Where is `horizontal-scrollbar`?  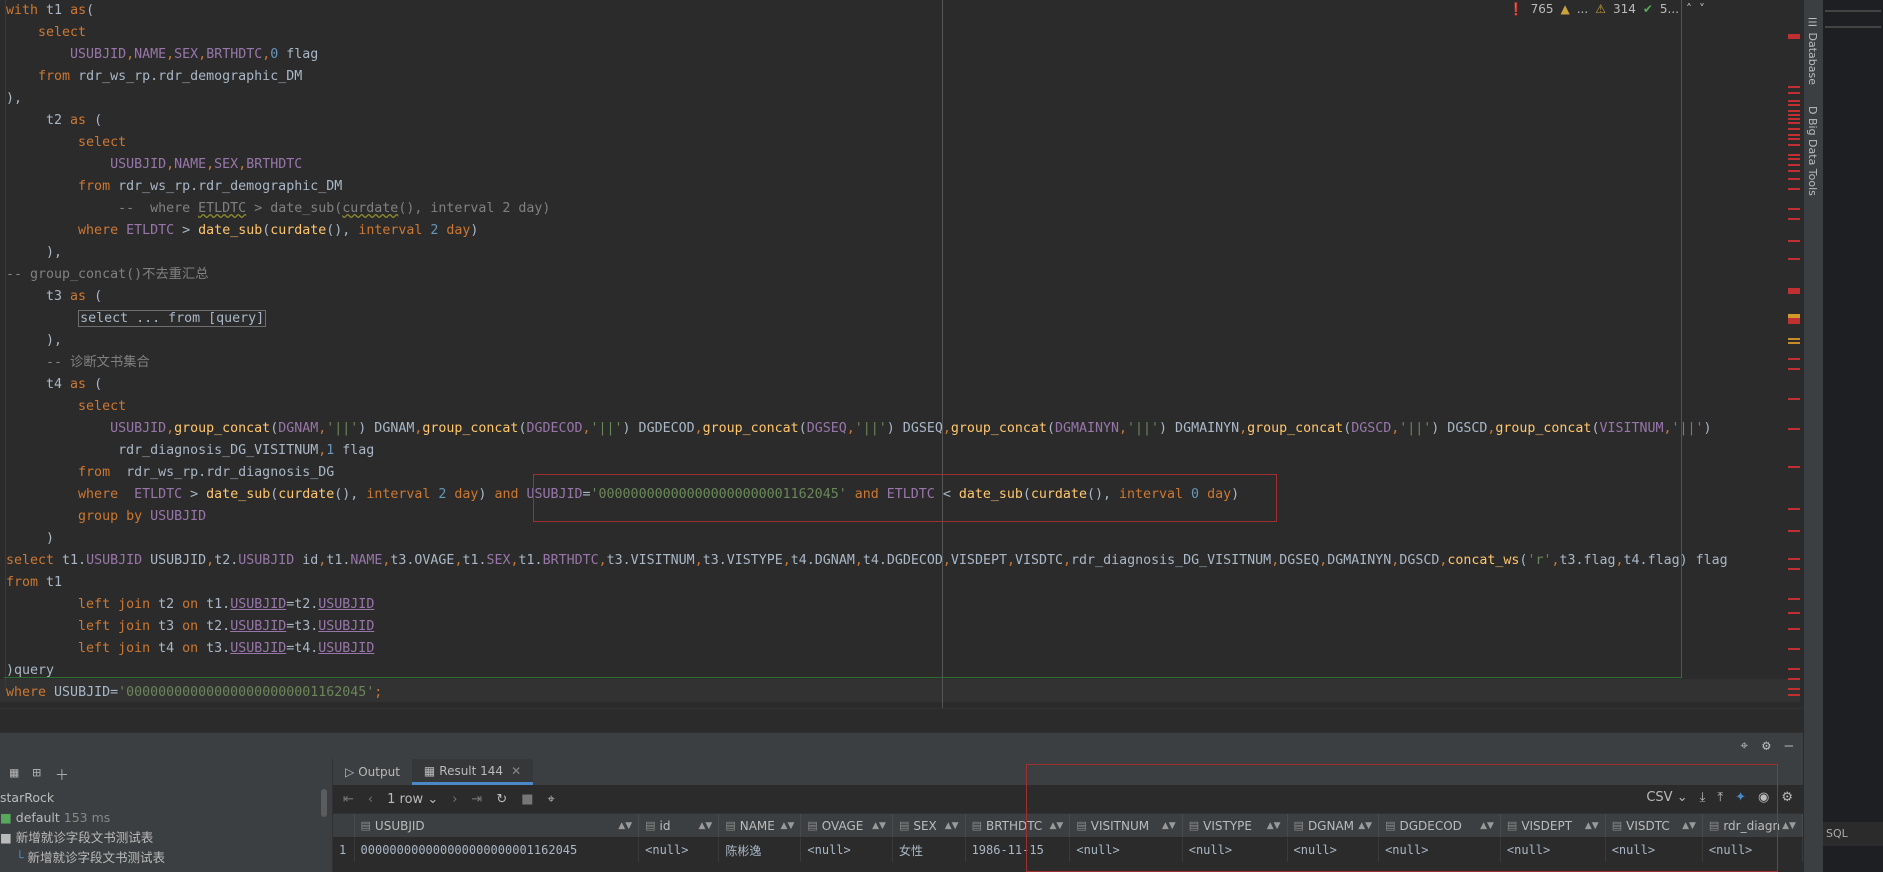 horizontal-scrollbar is located at coordinates (901, 720).